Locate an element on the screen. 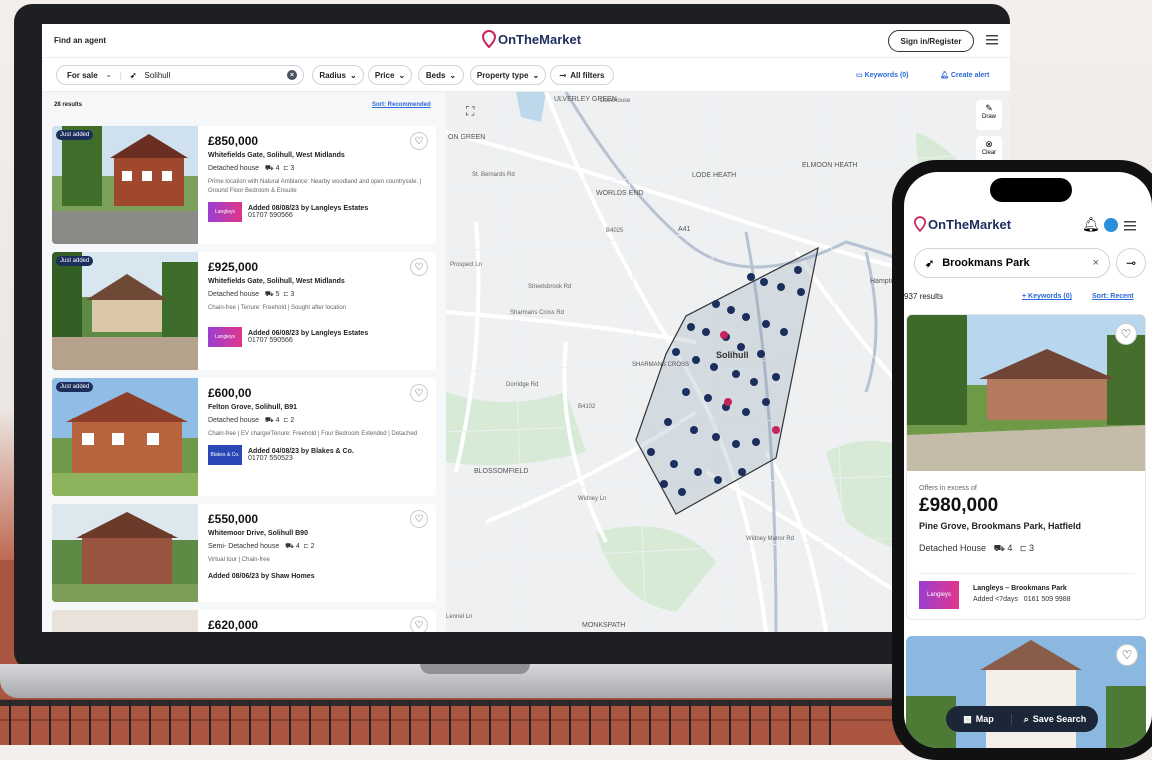 The width and height of the screenshot is (1152, 760). map-label: St. Bernards Rd is located at coordinates (493, 175).